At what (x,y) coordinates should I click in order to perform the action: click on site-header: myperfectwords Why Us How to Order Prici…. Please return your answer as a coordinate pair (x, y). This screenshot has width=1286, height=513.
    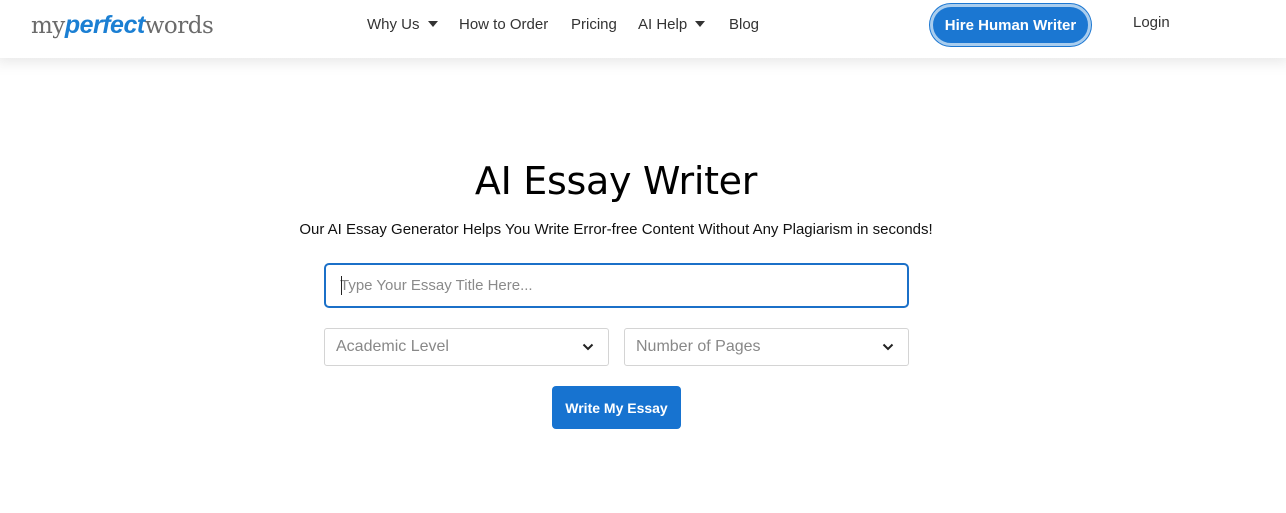
    Looking at the image, I should click on (643, 29).